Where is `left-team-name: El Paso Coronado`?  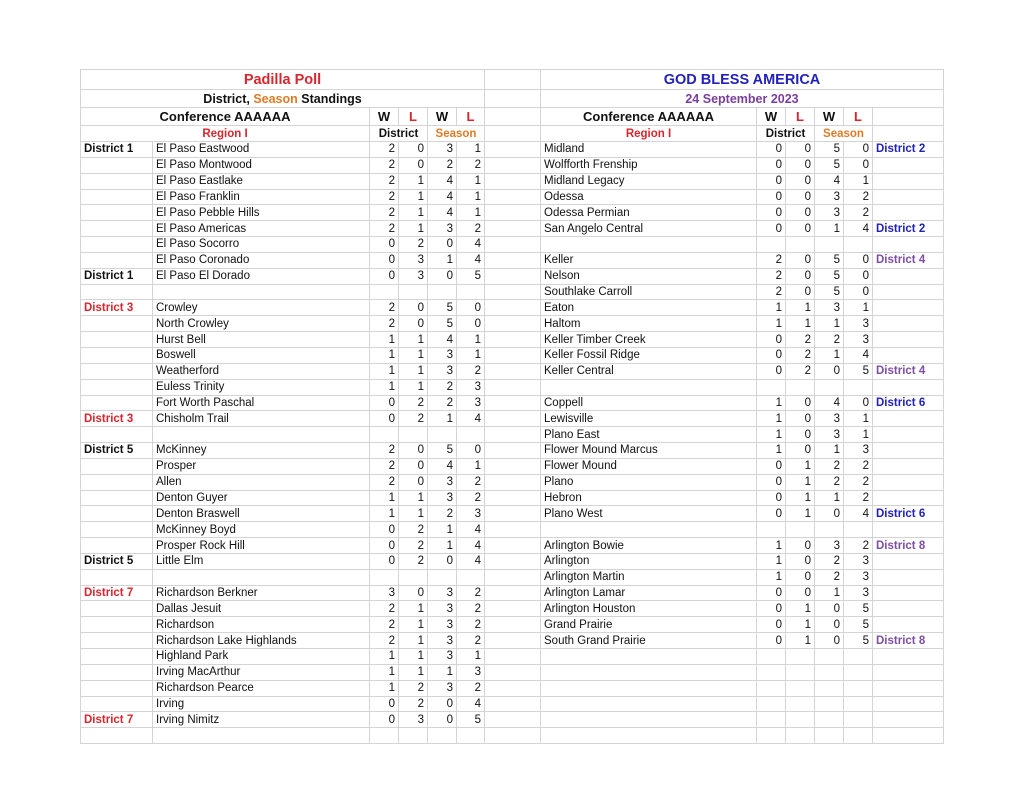
left-team-name: El Paso Coronado is located at coordinates (261, 260).